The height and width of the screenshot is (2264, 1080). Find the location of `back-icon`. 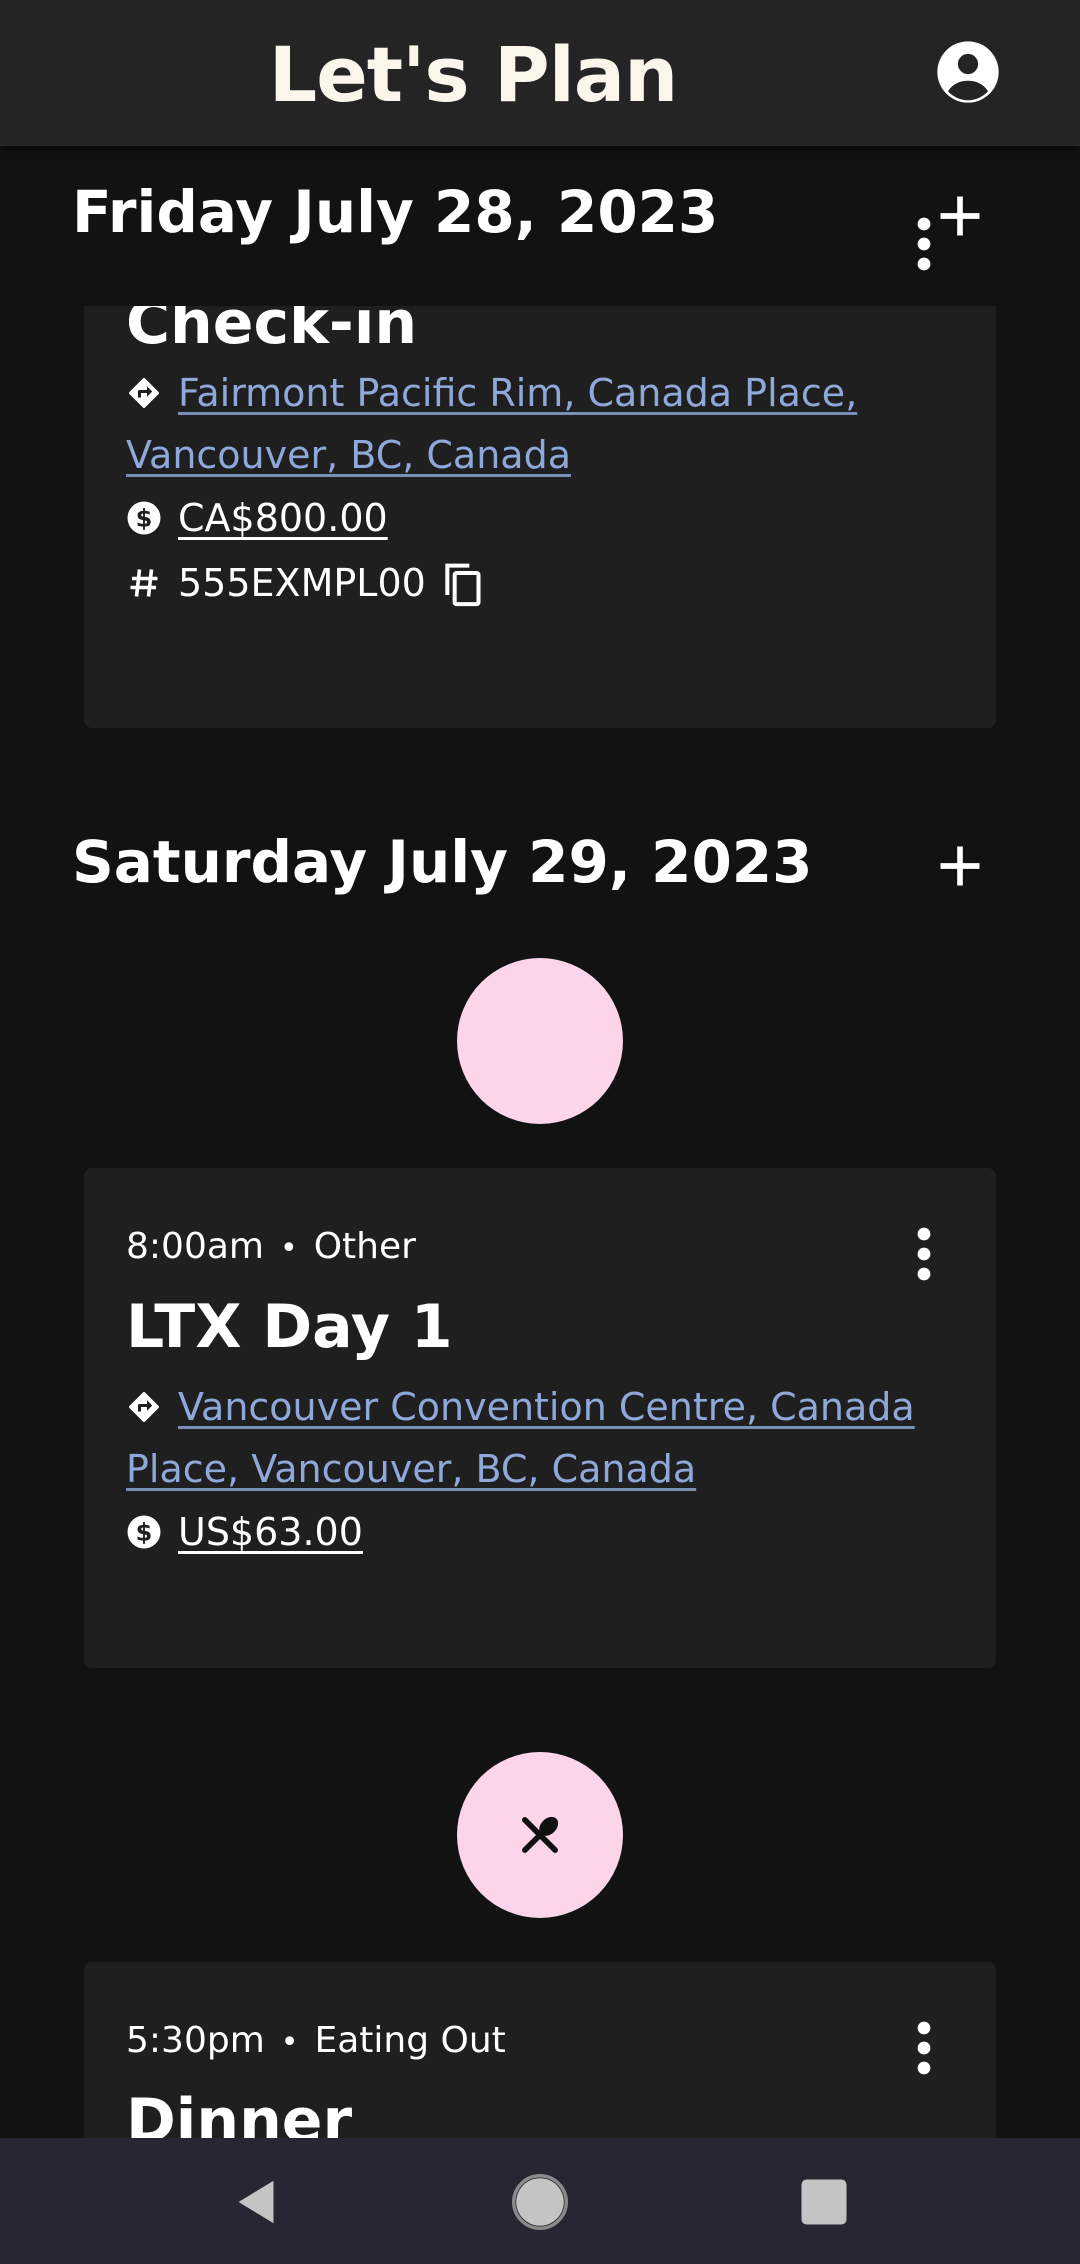

back-icon is located at coordinates (256, 2202).